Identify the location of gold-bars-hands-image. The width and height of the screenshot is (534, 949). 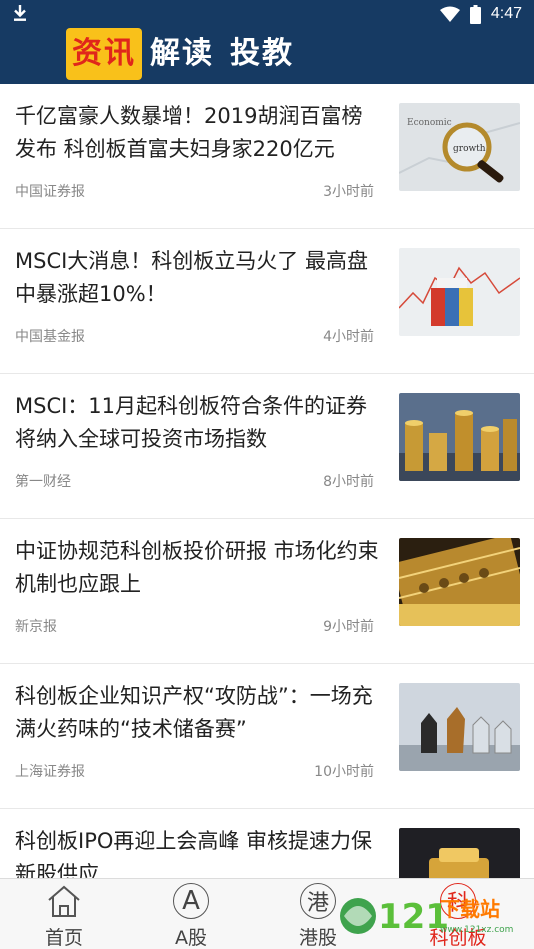
(459, 853).